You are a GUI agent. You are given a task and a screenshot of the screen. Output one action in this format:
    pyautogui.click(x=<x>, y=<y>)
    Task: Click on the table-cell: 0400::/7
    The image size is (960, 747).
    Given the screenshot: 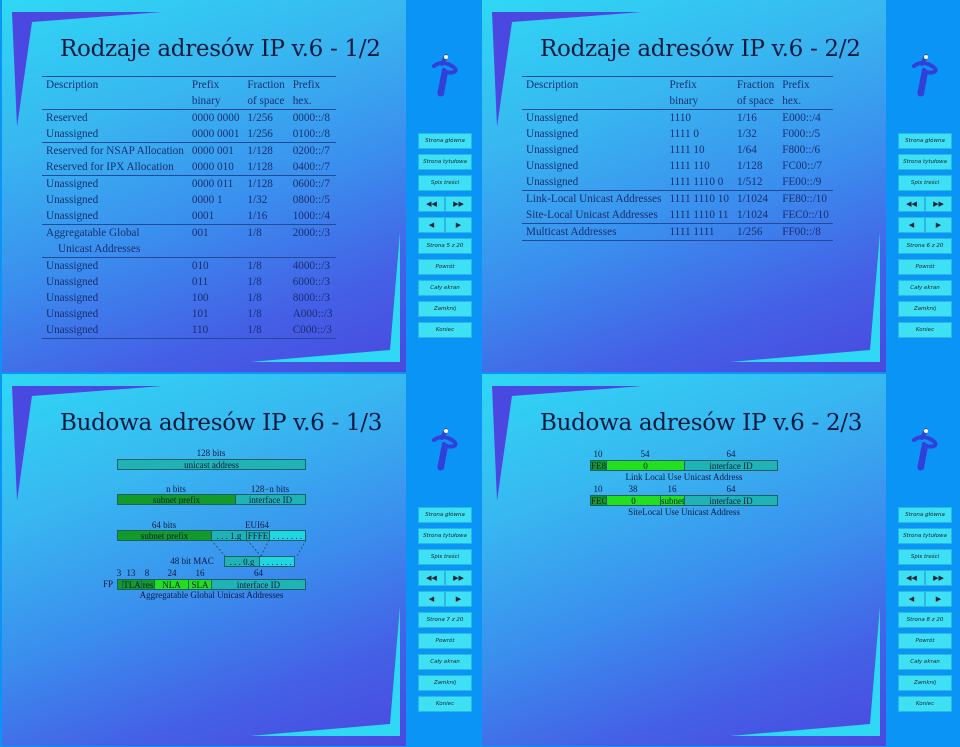 What is the action you would take?
    pyautogui.click(x=311, y=167)
    